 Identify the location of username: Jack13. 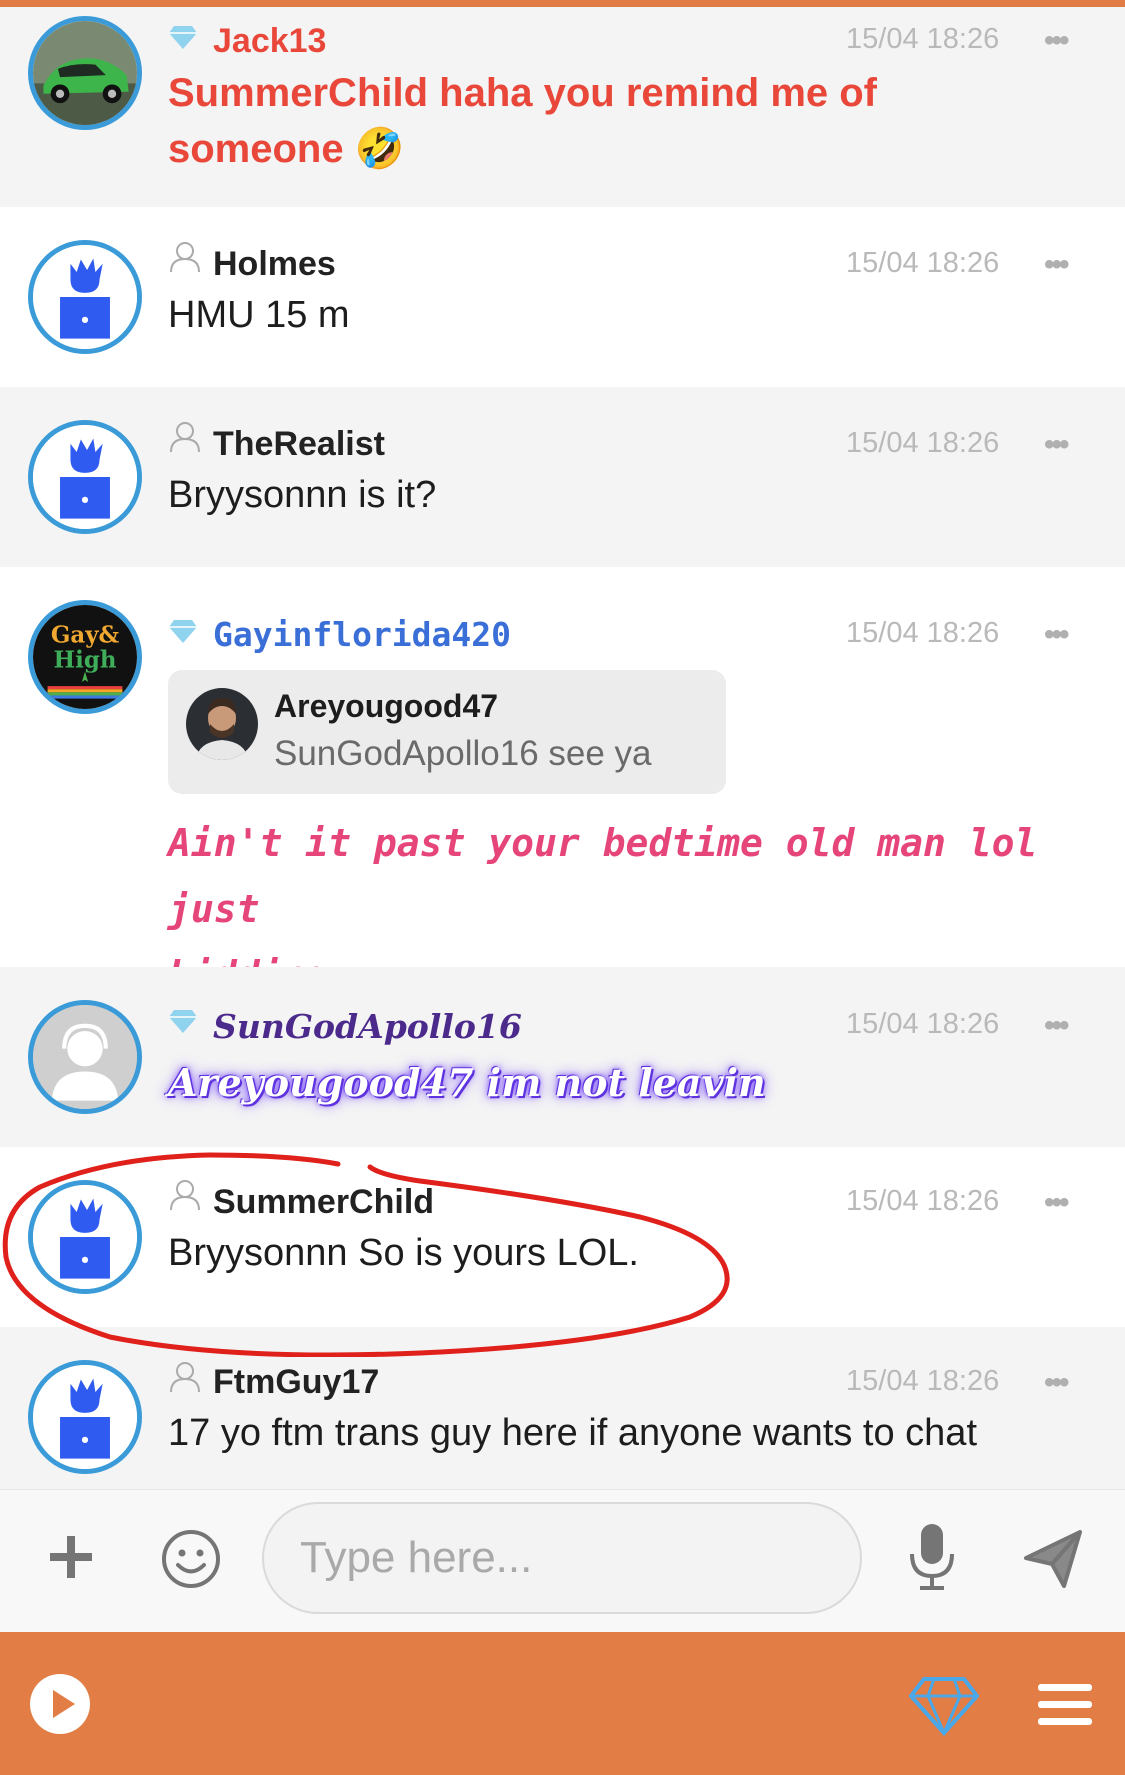
(269, 41).